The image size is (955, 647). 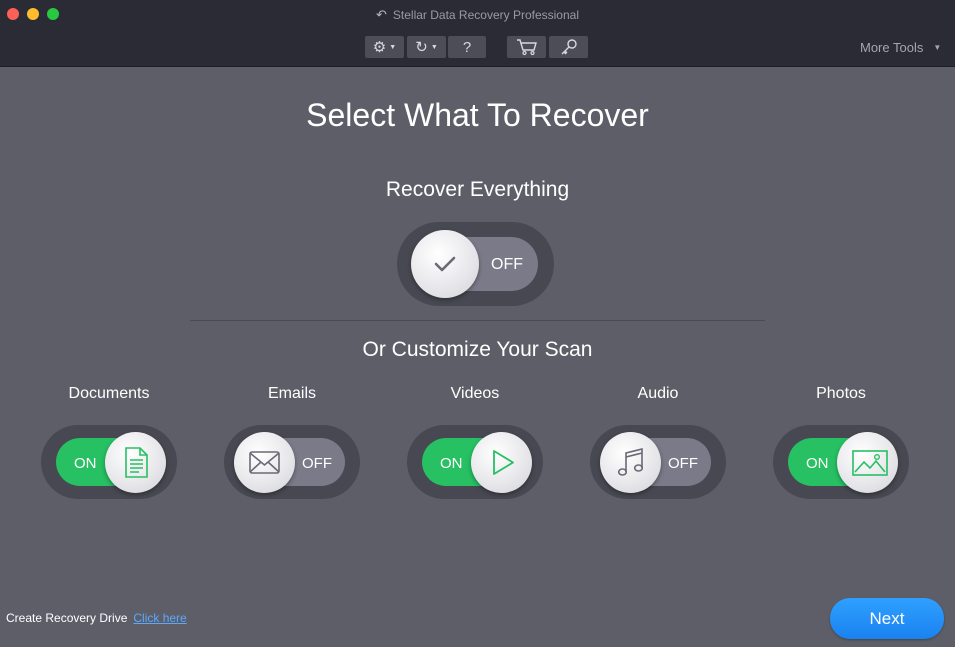 What do you see at coordinates (477, 349) in the screenshot?
I see `customize-scan-heading: Or Customize Your Scan` at bounding box center [477, 349].